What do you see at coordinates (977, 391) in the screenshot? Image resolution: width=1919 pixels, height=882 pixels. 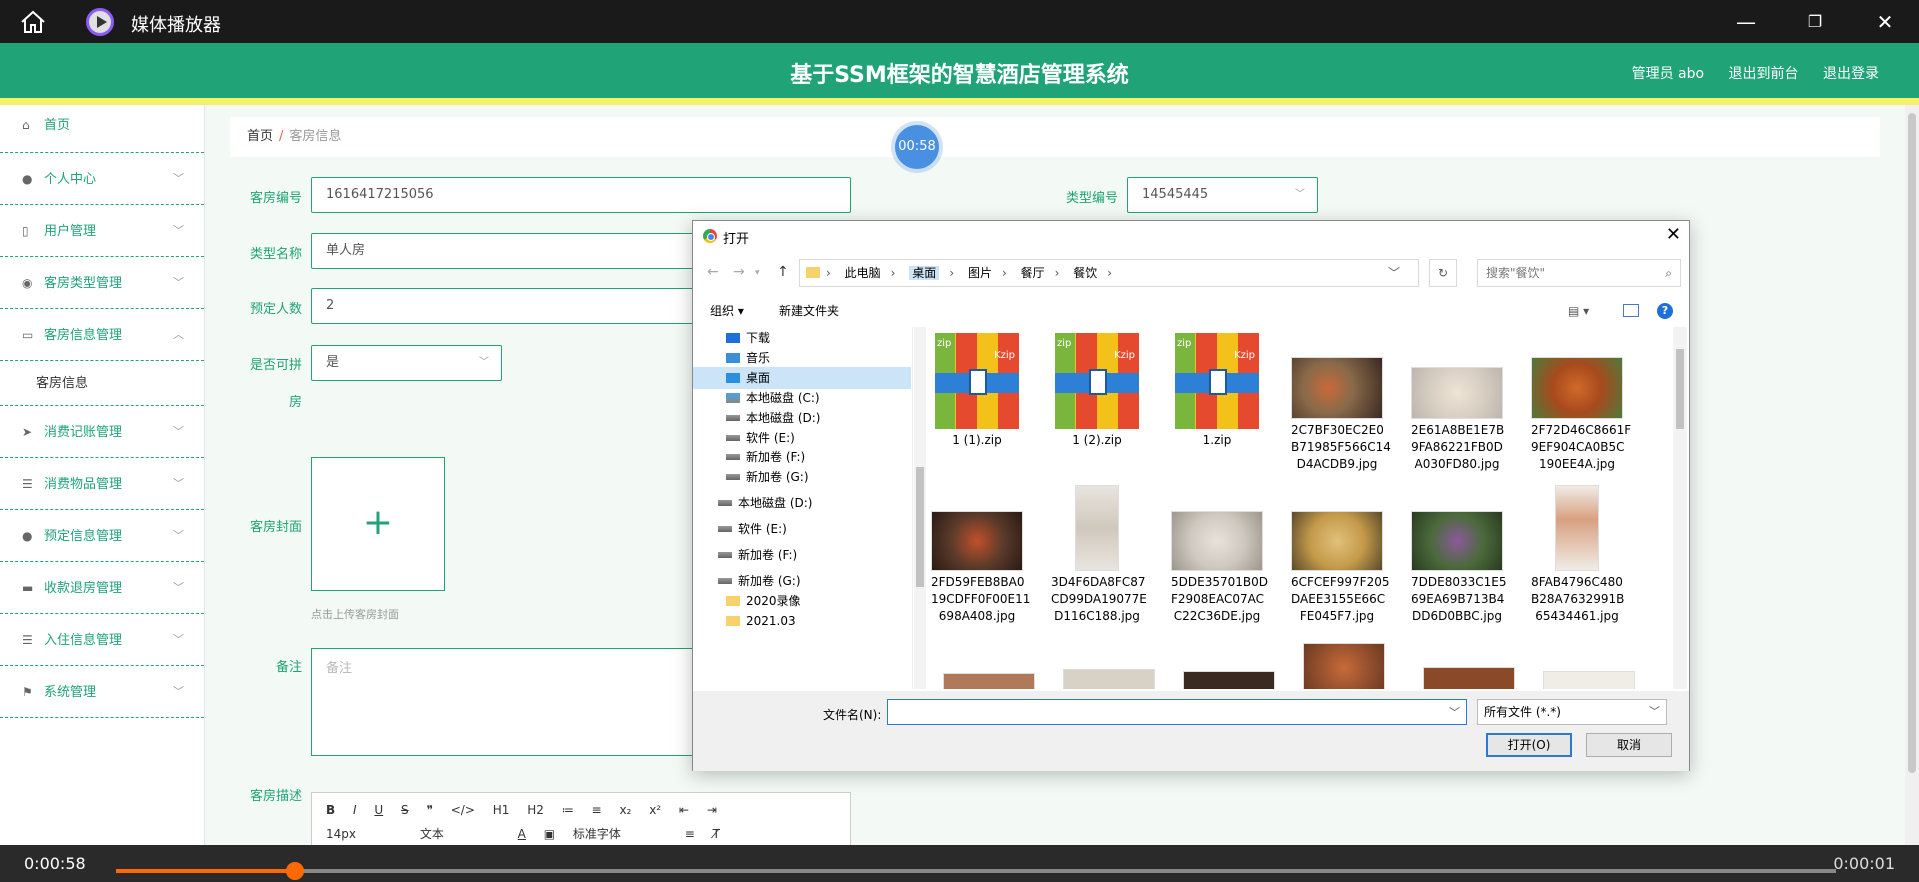 I see `file-item: zip Kzip 1 (1).zip` at bounding box center [977, 391].